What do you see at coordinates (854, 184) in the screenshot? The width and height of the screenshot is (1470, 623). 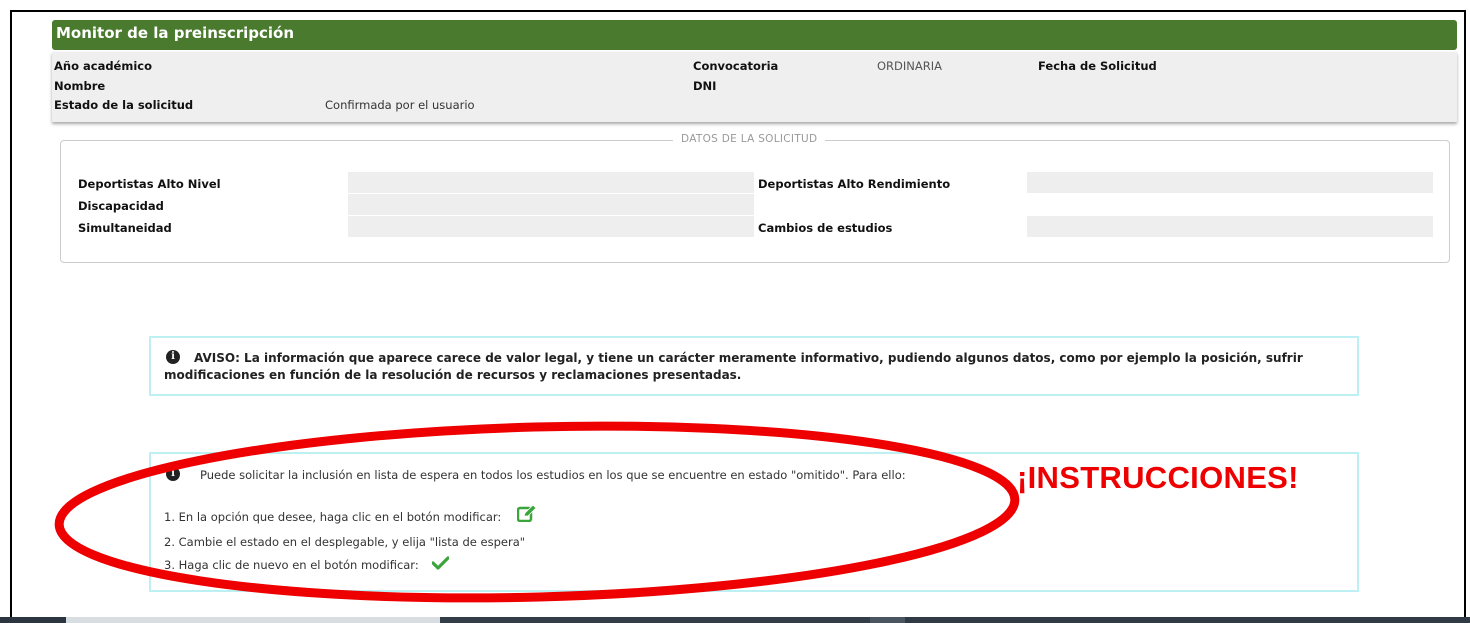 I see `alto-rendimiento-label: Deportistas Alto Rendimiento` at bounding box center [854, 184].